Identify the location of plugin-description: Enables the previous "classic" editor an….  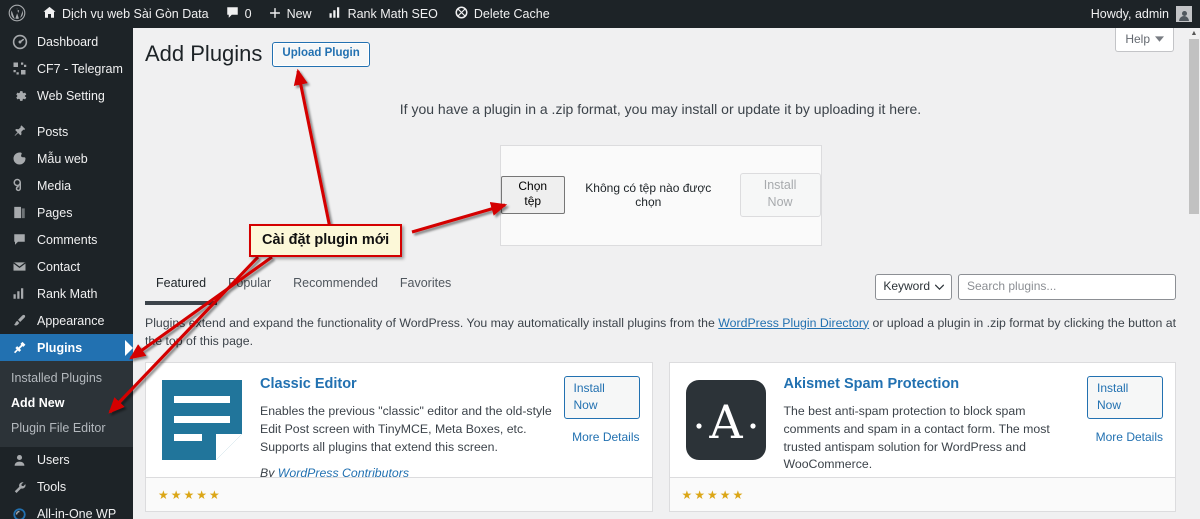
(406, 428).